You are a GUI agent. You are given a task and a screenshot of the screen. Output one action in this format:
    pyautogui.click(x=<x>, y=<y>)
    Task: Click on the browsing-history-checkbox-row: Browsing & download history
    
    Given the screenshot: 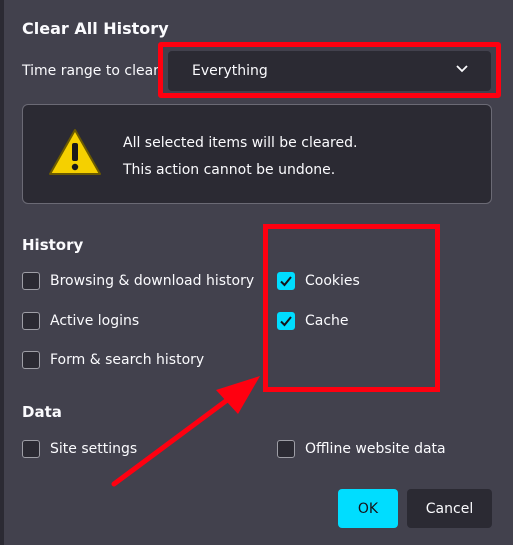 What is the action you would take?
    pyautogui.click(x=138, y=281)
    